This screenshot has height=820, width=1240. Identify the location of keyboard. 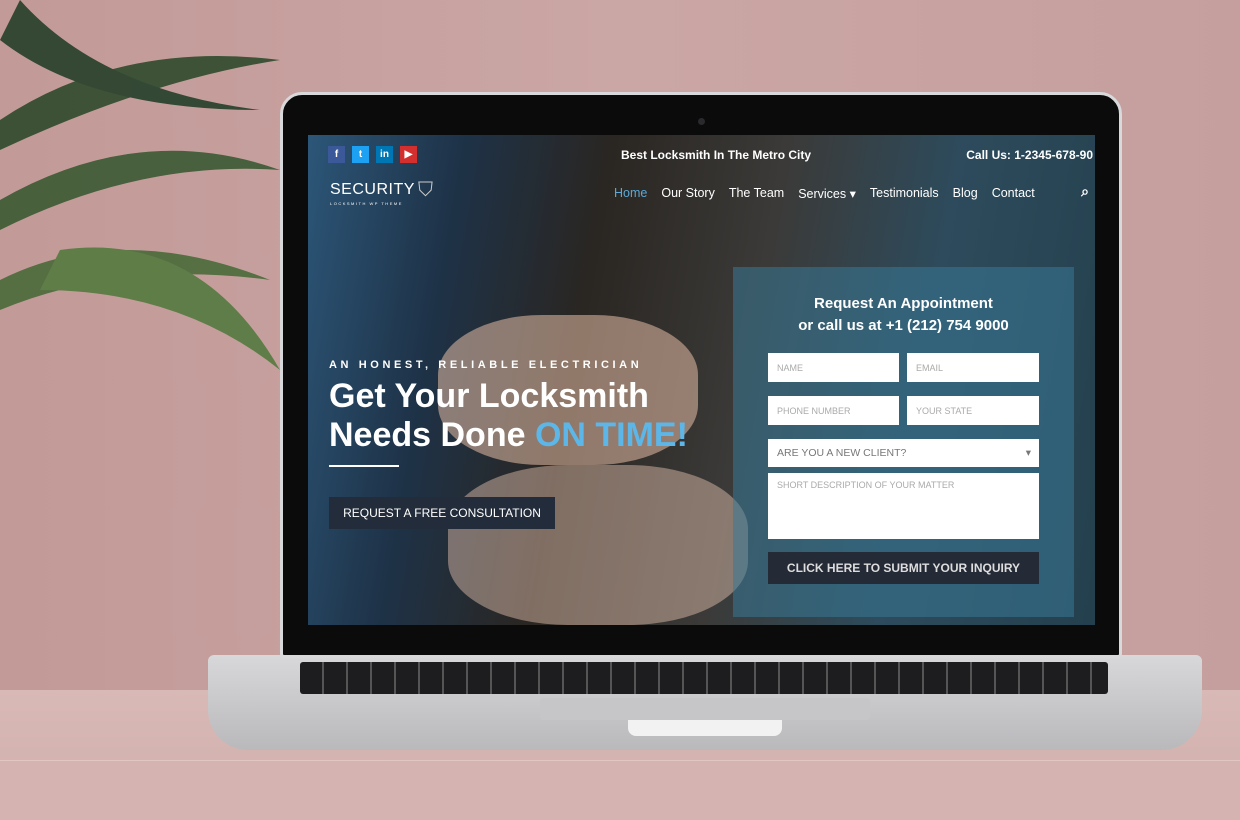
(704, 678).